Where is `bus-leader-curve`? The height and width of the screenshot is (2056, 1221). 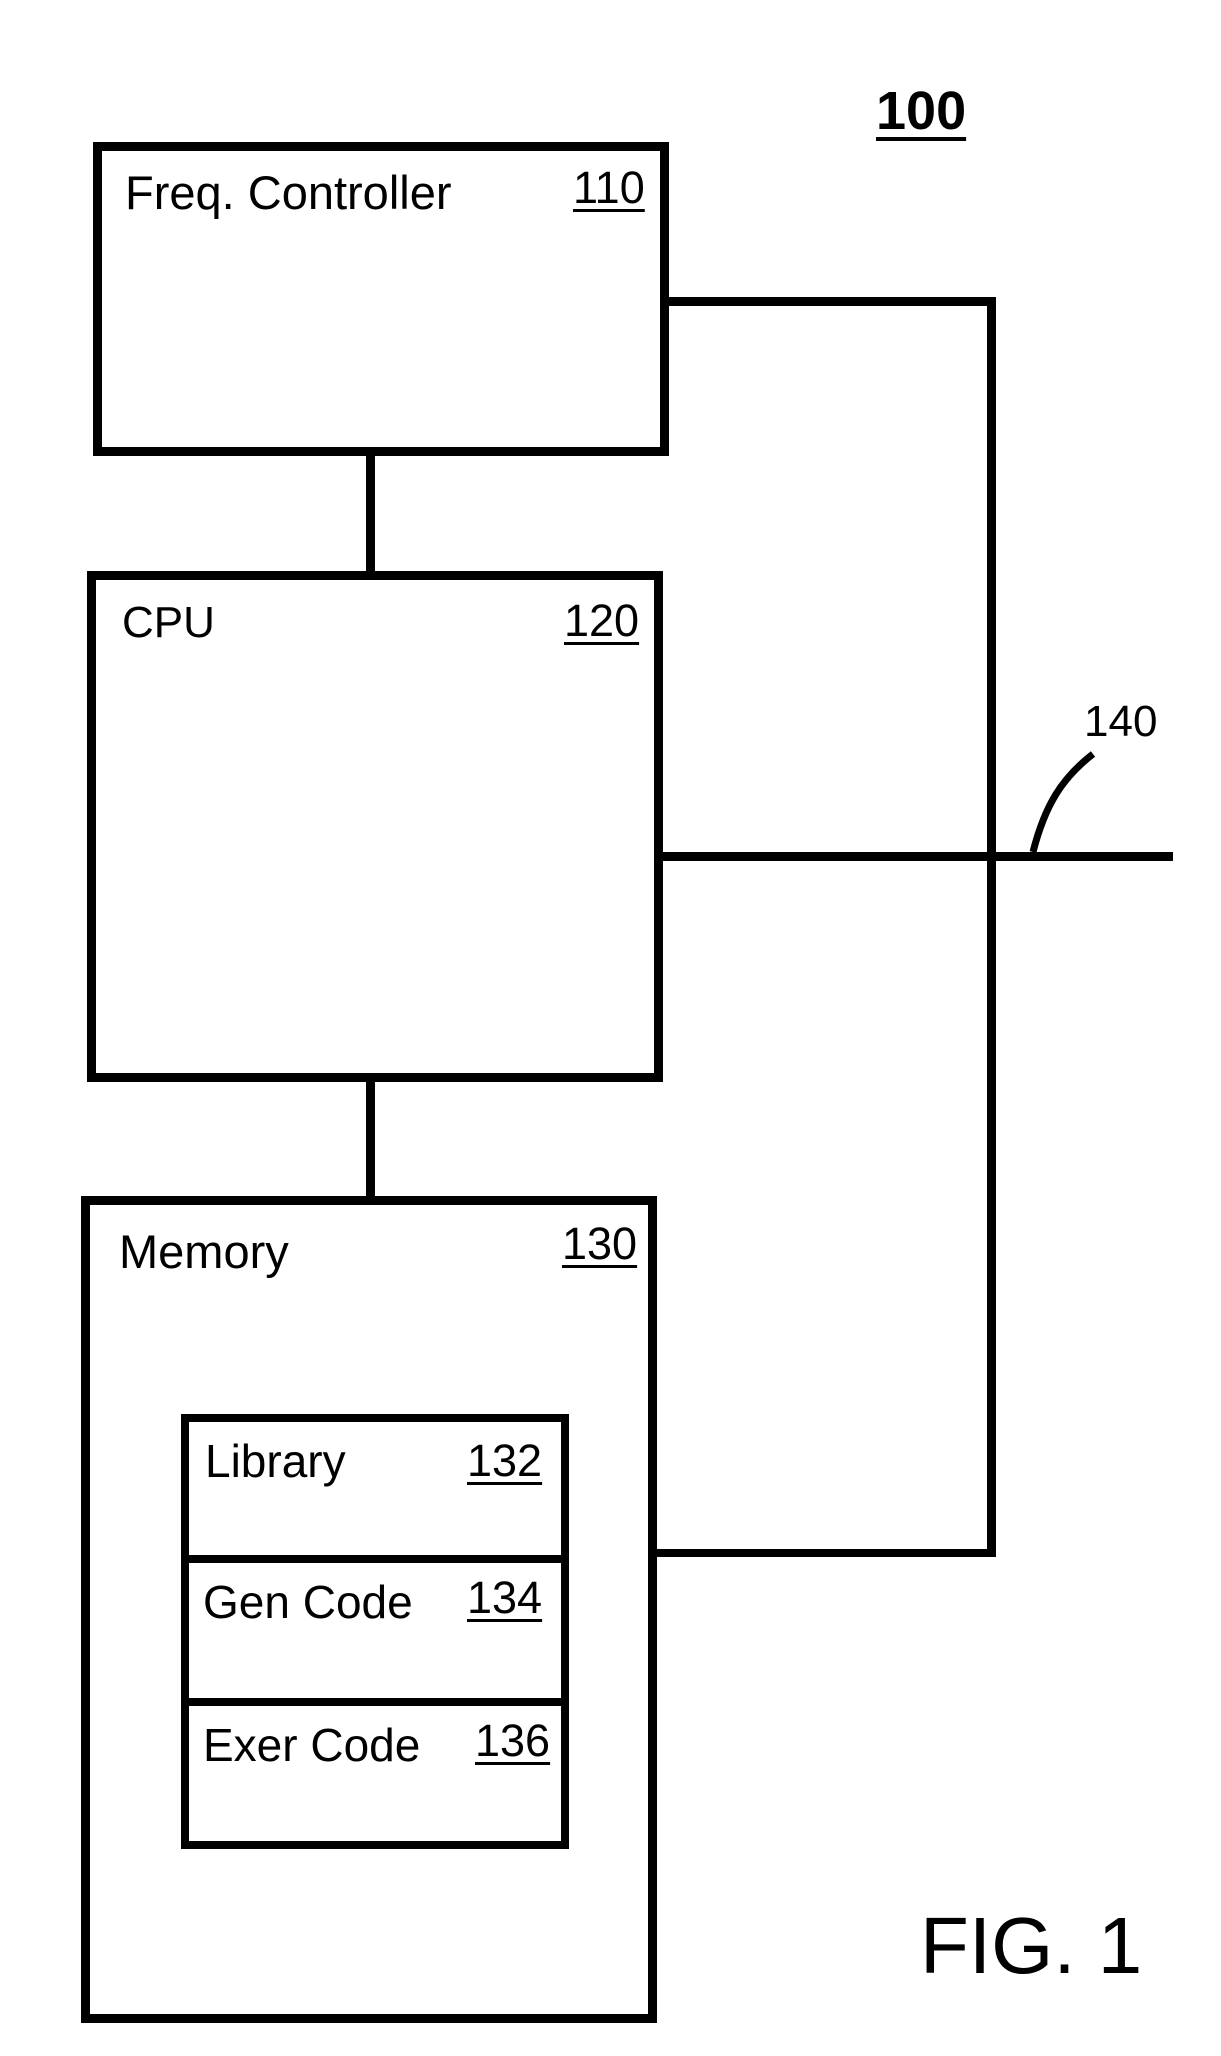 bus-leader-curve is located at coordinates (1062, 802).